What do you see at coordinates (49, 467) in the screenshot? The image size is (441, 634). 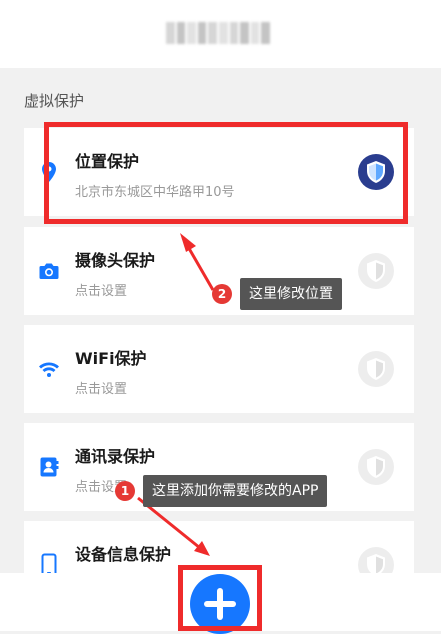 I see `contacts-icon` at bounding box center [49, 467].